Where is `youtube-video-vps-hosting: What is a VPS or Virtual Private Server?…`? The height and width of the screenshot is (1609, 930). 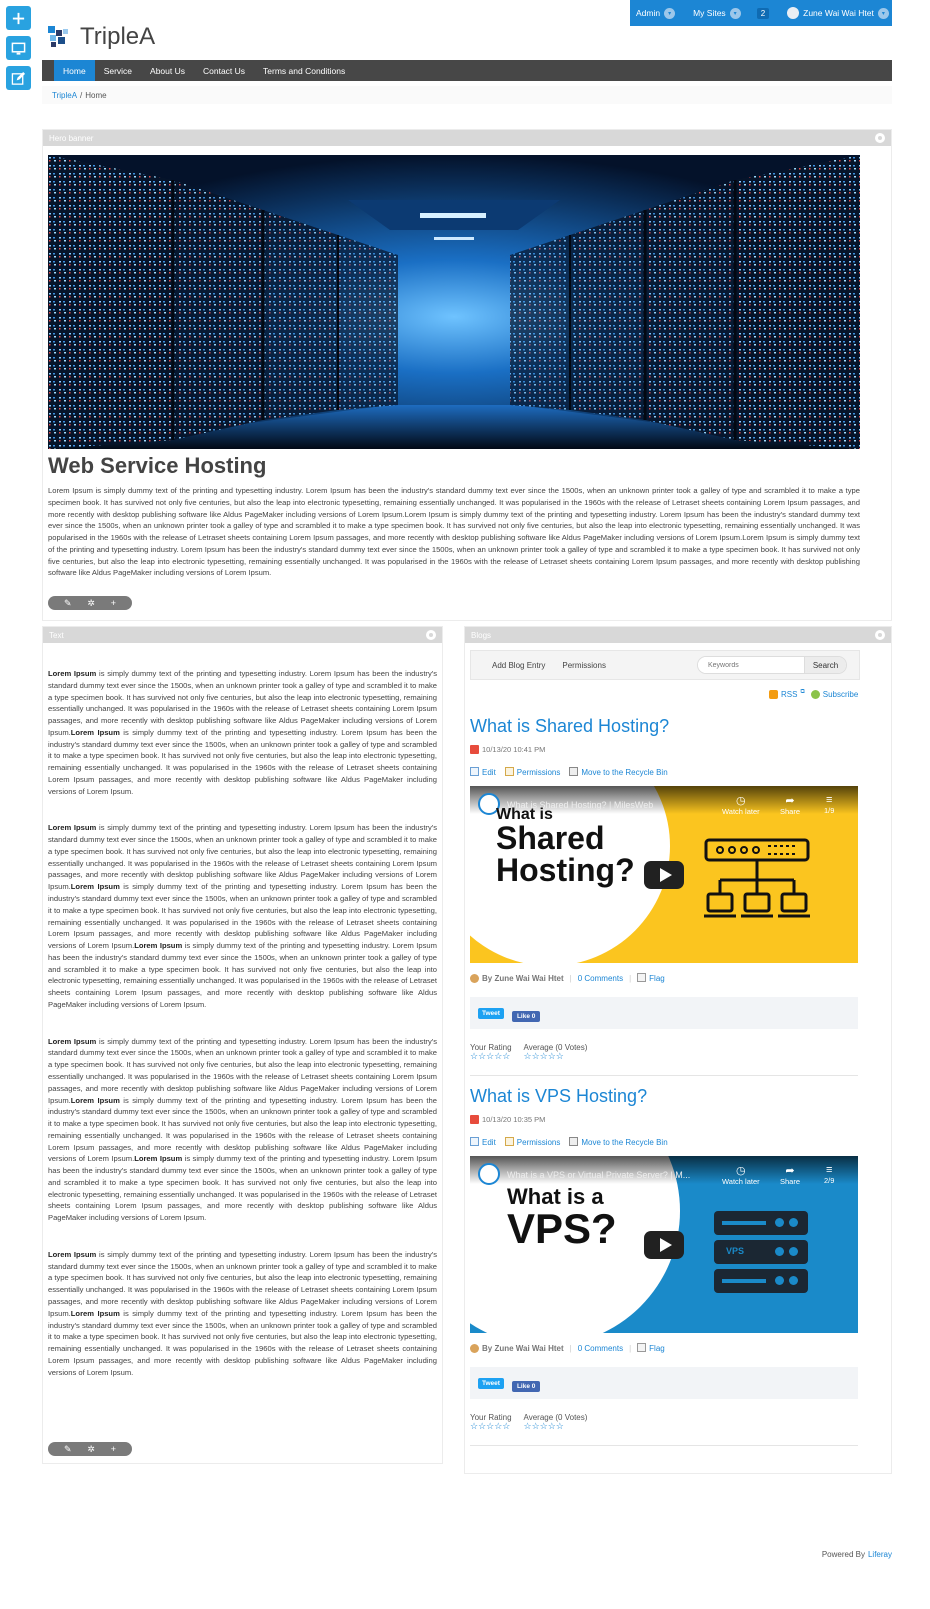 youtube-video-vps-hosting: What is a VPS or Virtual Private Server?… is located at coordinates (664, 1244).